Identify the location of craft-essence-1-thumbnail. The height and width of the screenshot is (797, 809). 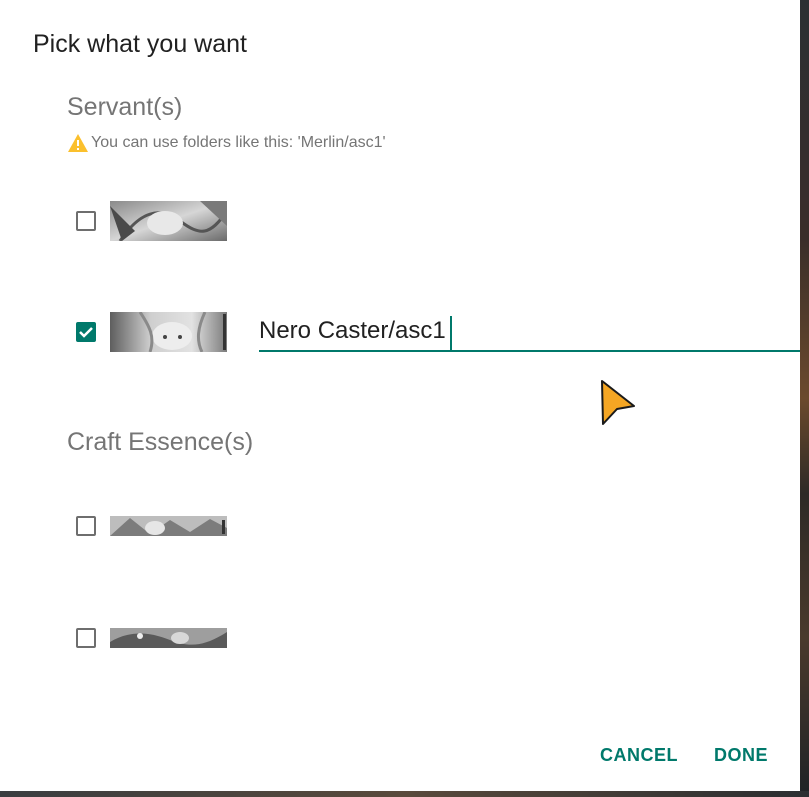
(168, 526).